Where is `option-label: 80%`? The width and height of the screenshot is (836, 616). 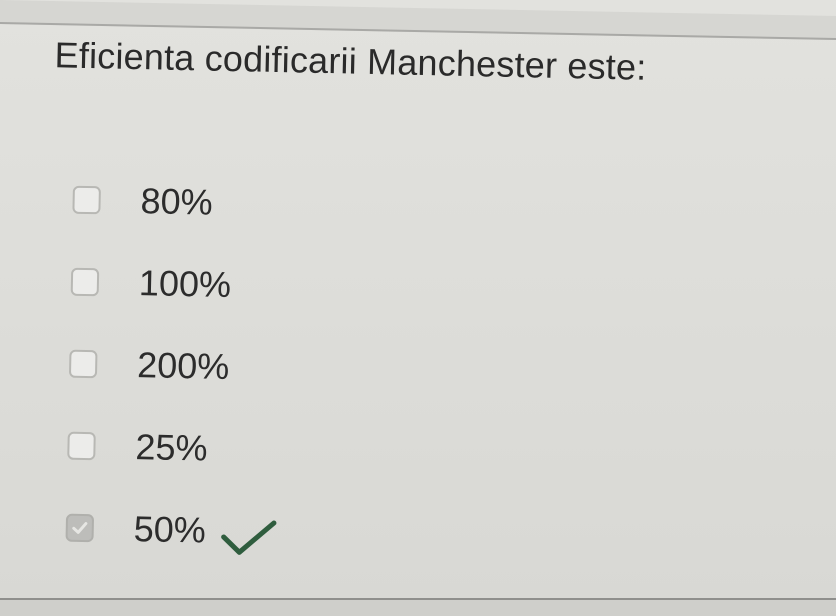
option-label: 80% is located at coordinates (177, 201).